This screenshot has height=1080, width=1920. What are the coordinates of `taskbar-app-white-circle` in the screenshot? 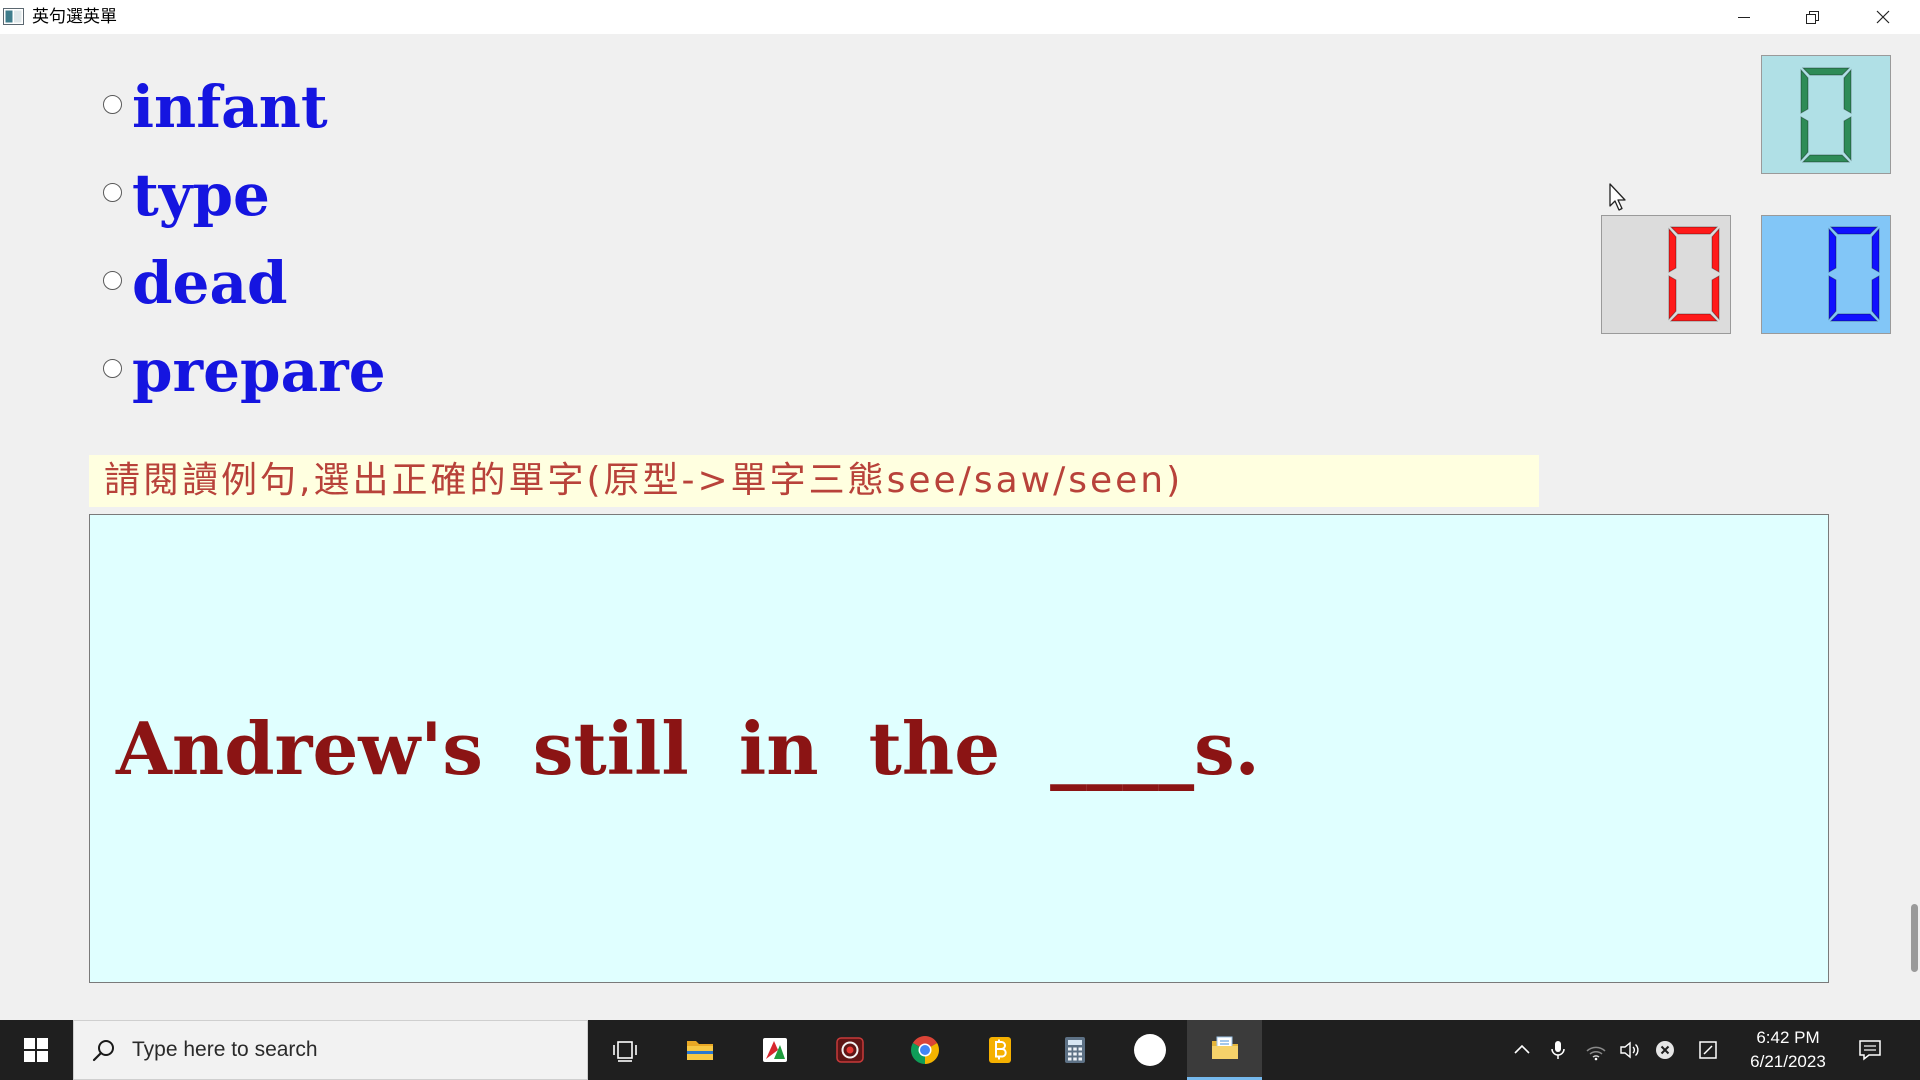 It's located at (1149, 1050).